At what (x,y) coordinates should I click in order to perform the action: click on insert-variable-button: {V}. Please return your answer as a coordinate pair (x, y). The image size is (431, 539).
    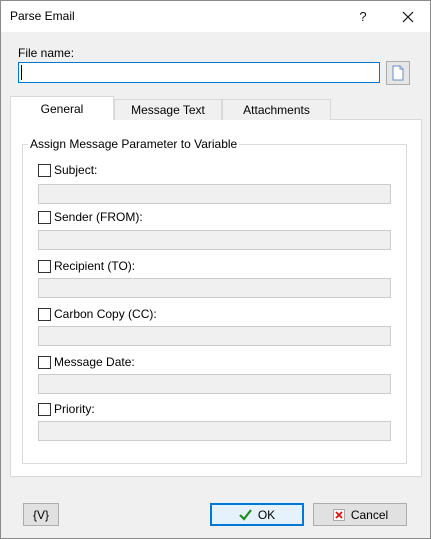
    Looking at the image, I should click on (41, 514).